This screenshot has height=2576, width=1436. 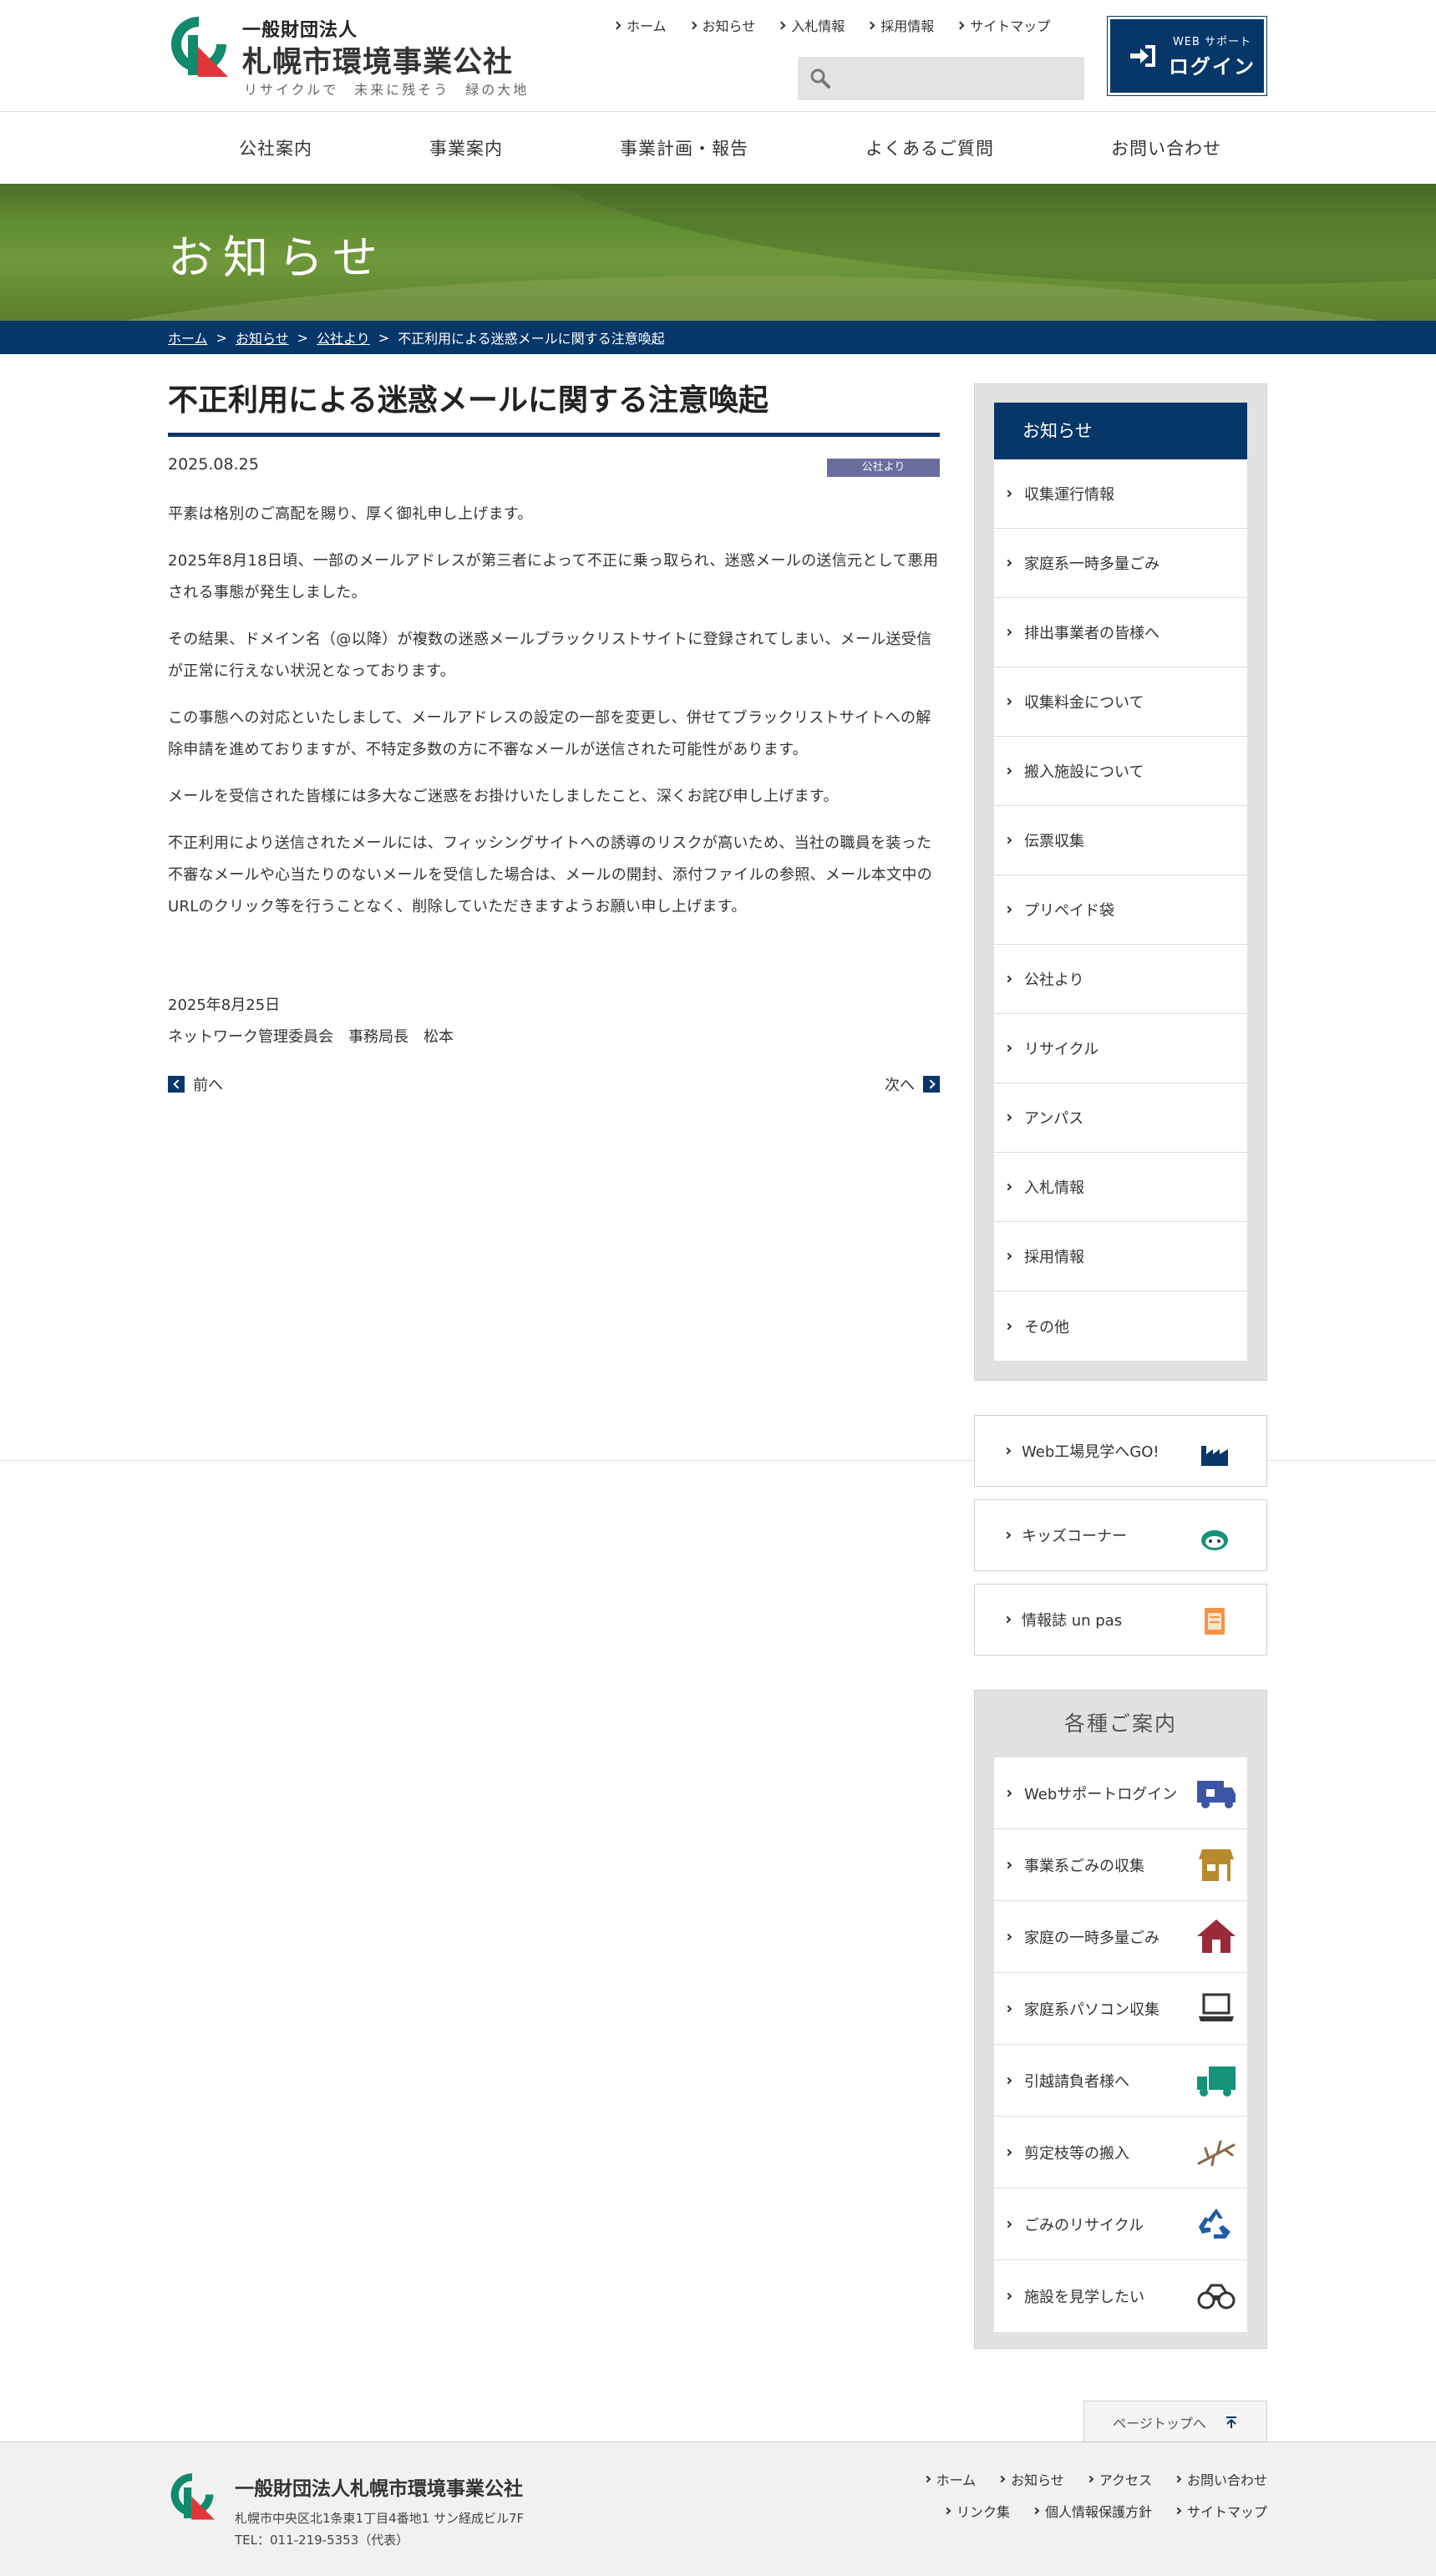 I want to click on footer-link-links: リンク集, so click(x=976, y=2511).